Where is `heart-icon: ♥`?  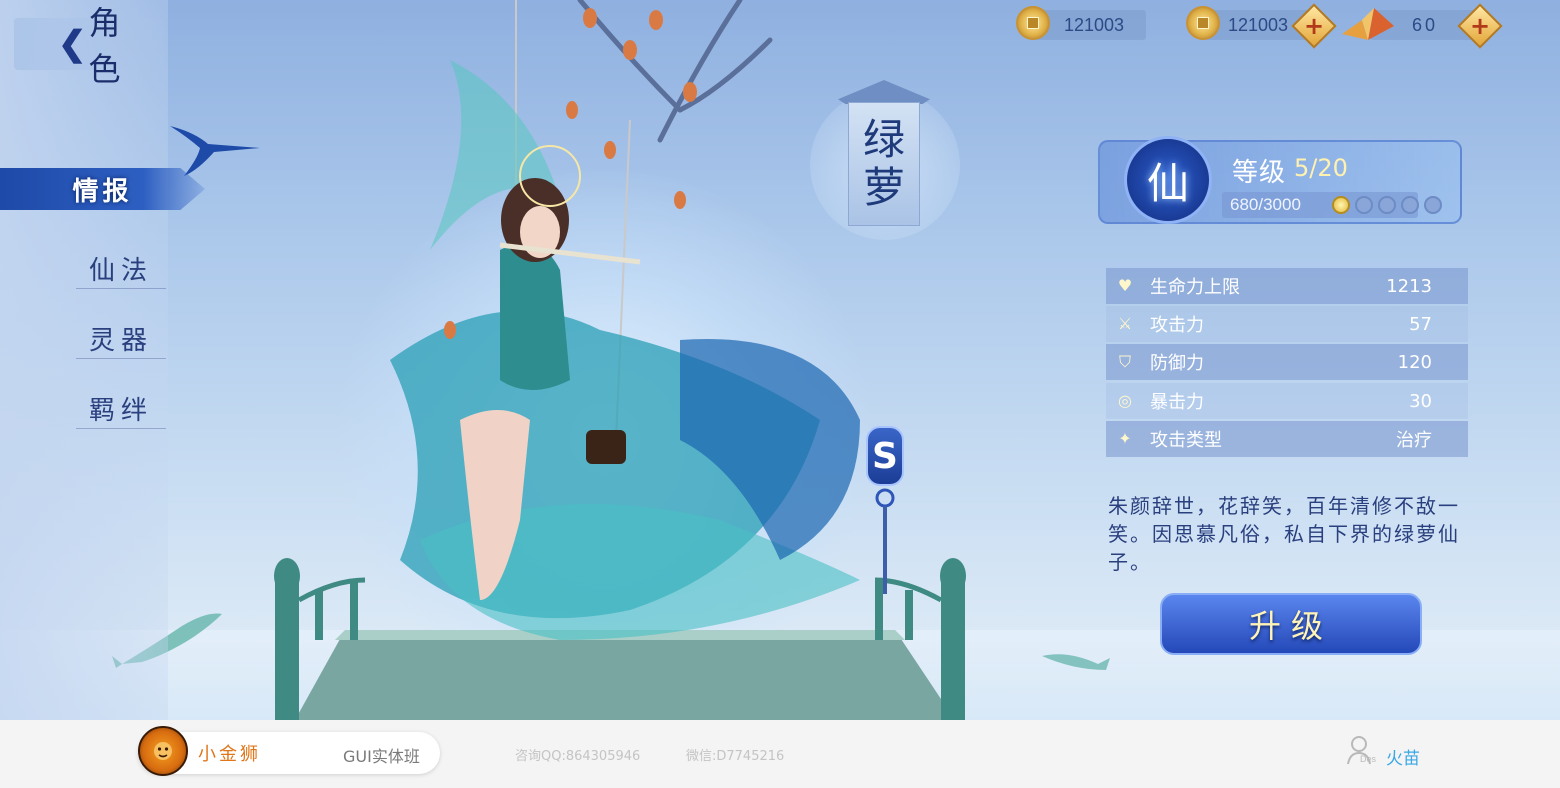
heart-icon: ♥ is located at coordinates (1125, 285).